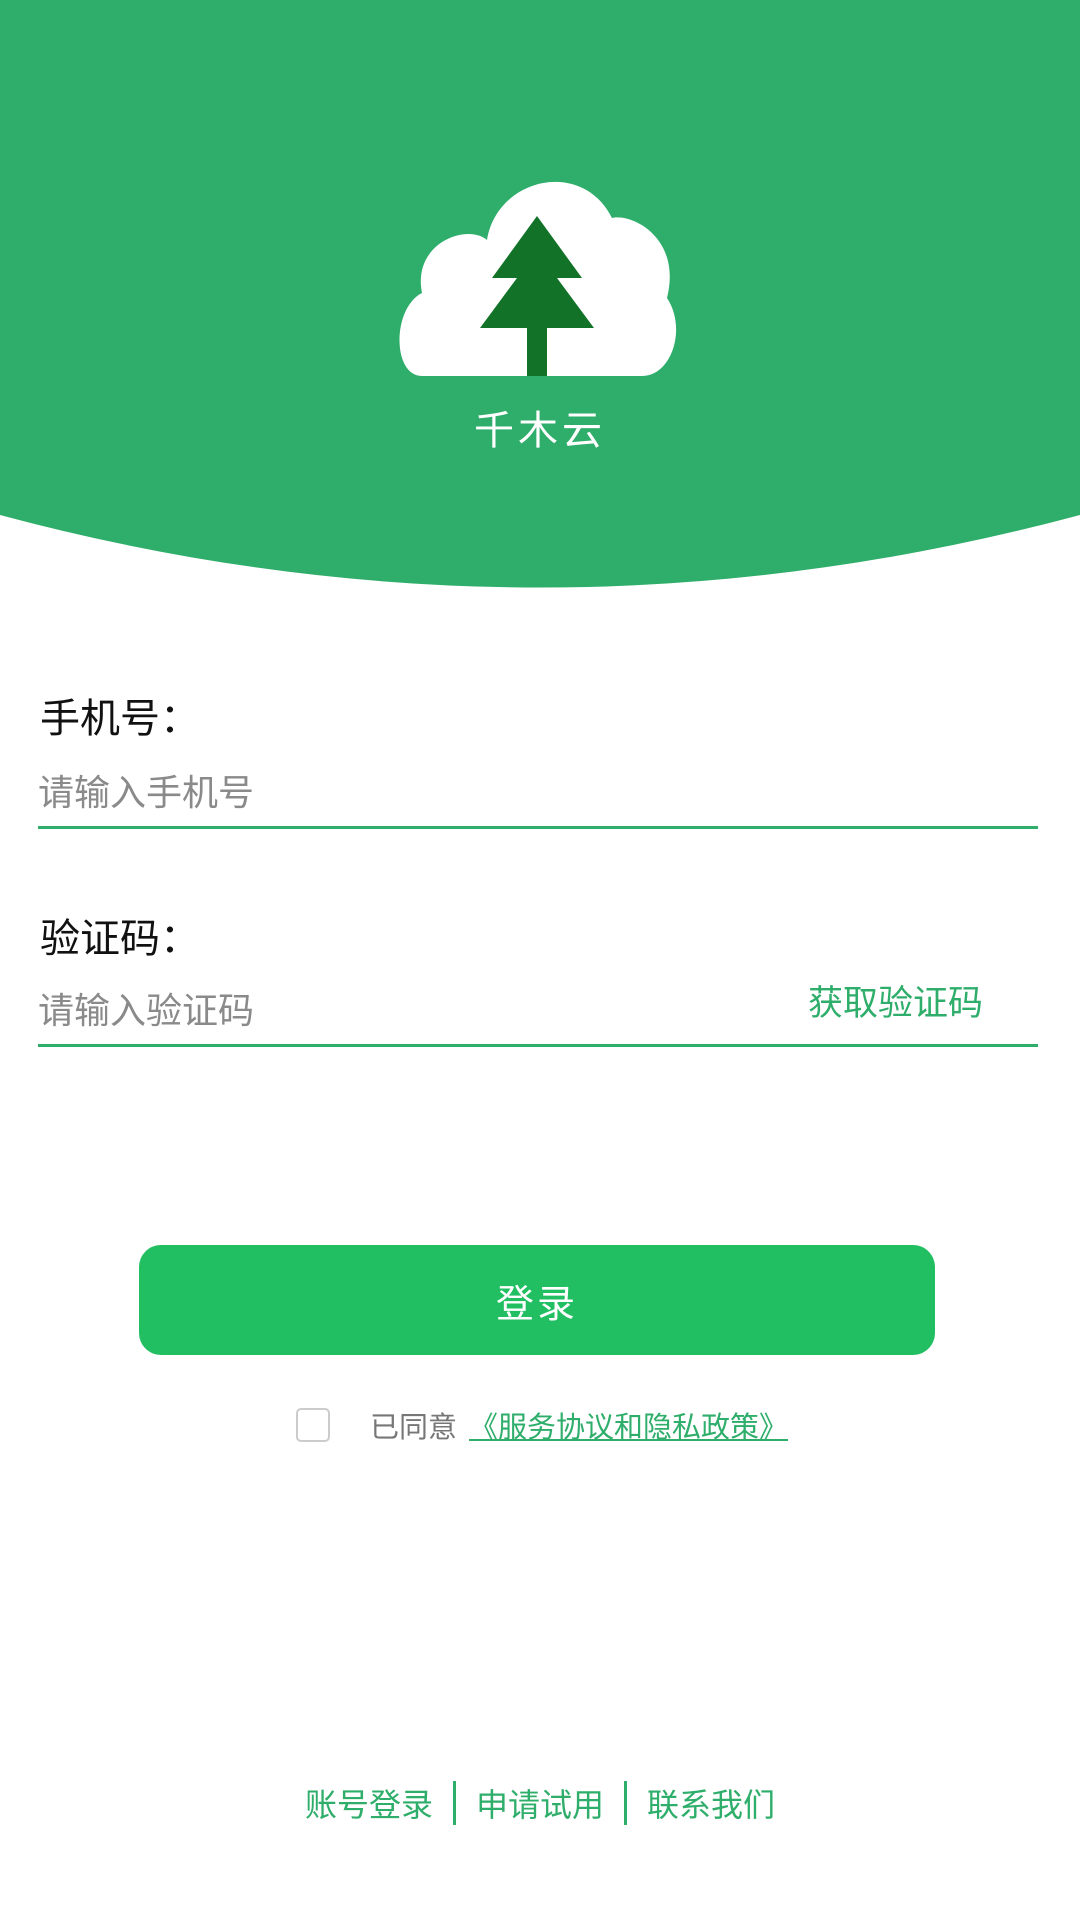 The width and height of the screenshot is (1080, 1920). I want to click on code-underline, so click(538, 1045).